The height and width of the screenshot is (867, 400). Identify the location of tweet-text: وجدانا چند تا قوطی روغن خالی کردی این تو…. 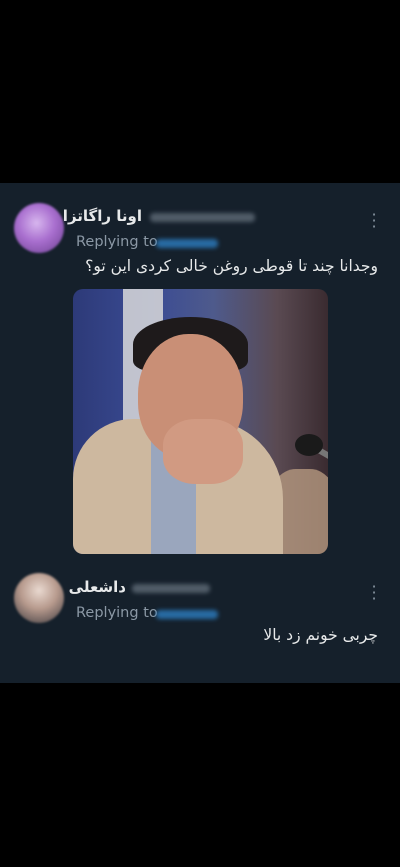
(231, 266).